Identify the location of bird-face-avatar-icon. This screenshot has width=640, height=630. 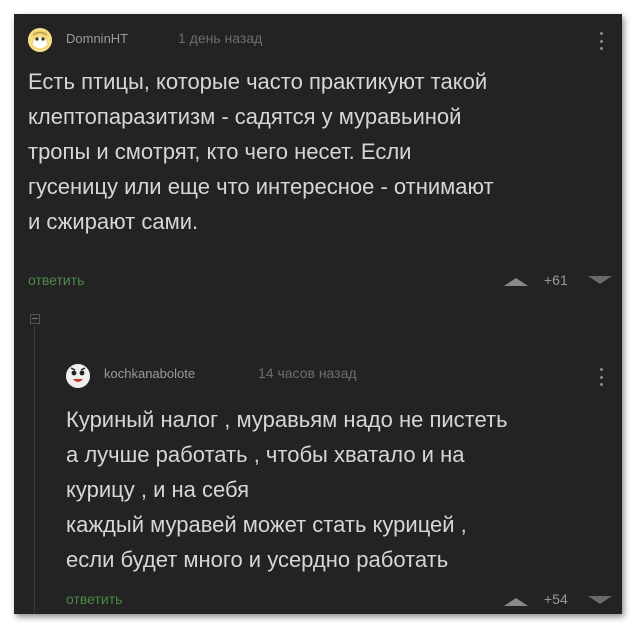
(78, 376).